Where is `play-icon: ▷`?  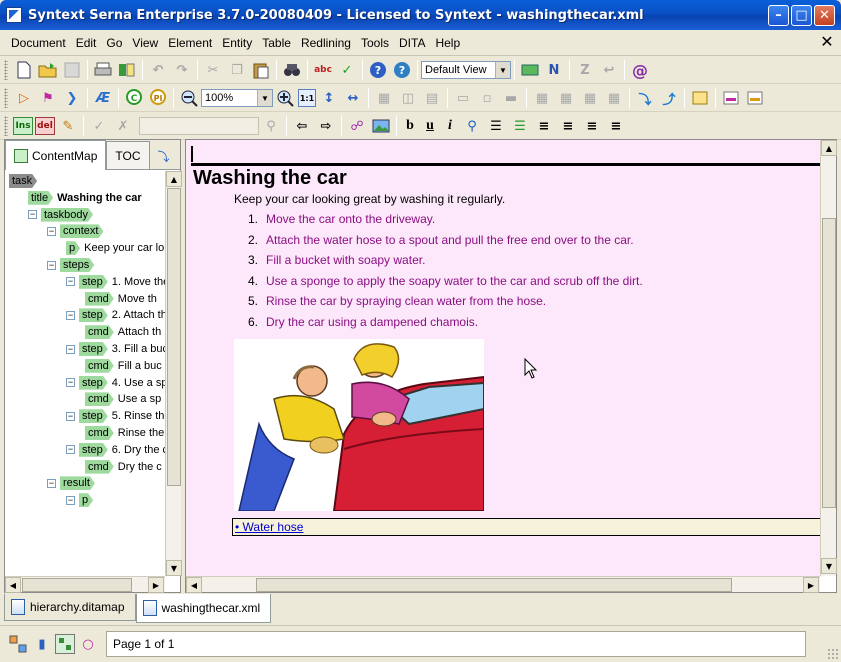 play-icon: ▷ is located at coordinates (24, 98).